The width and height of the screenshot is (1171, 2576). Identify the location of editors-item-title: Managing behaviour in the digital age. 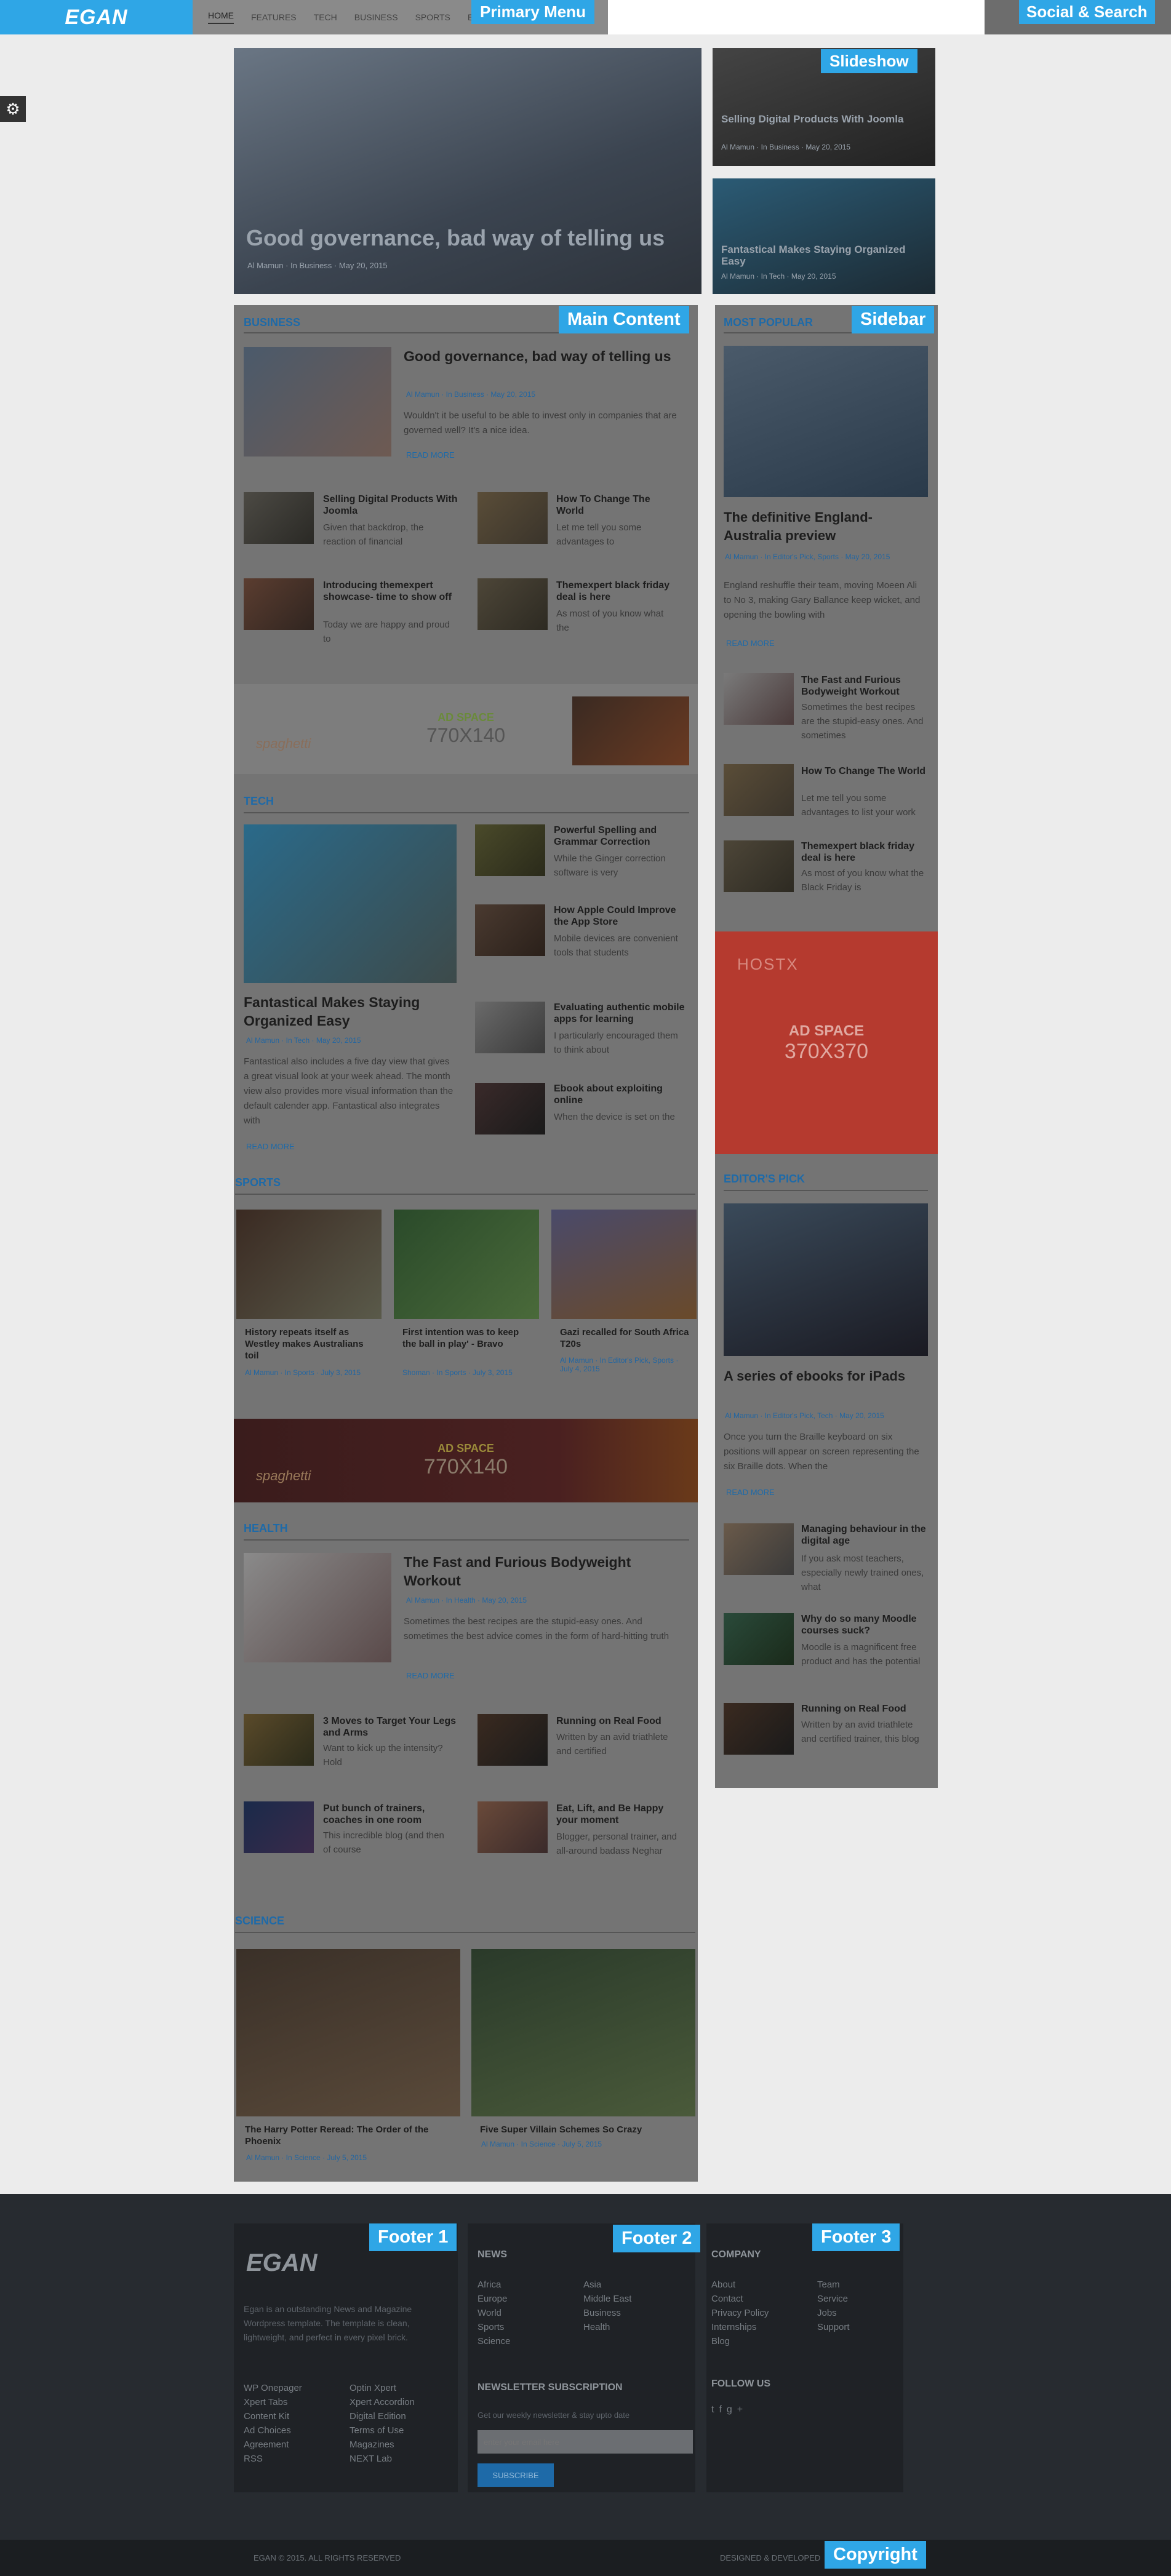
(864, 1535).